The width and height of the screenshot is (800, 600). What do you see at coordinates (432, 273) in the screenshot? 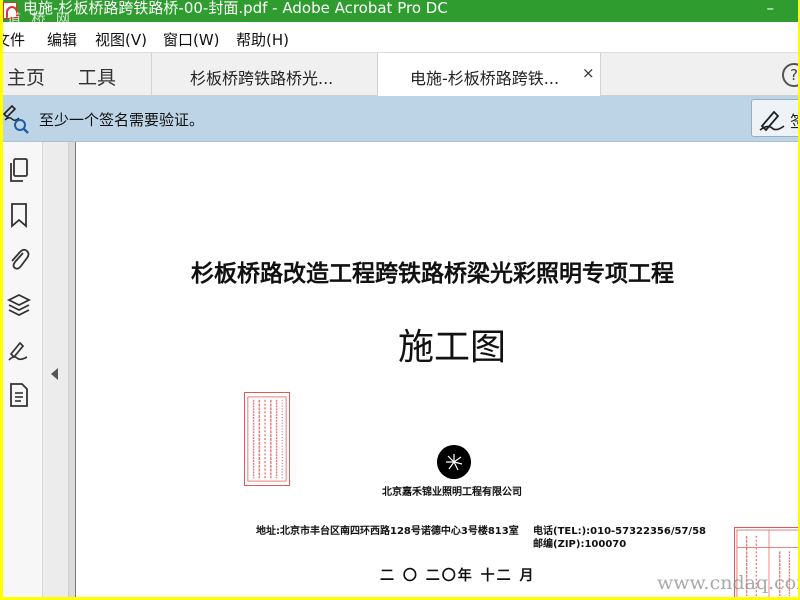
I see `document-title: 杉板桥路改造工程跨铁路桥梁光彩照明专项工程` at bounding box center [432, 273].